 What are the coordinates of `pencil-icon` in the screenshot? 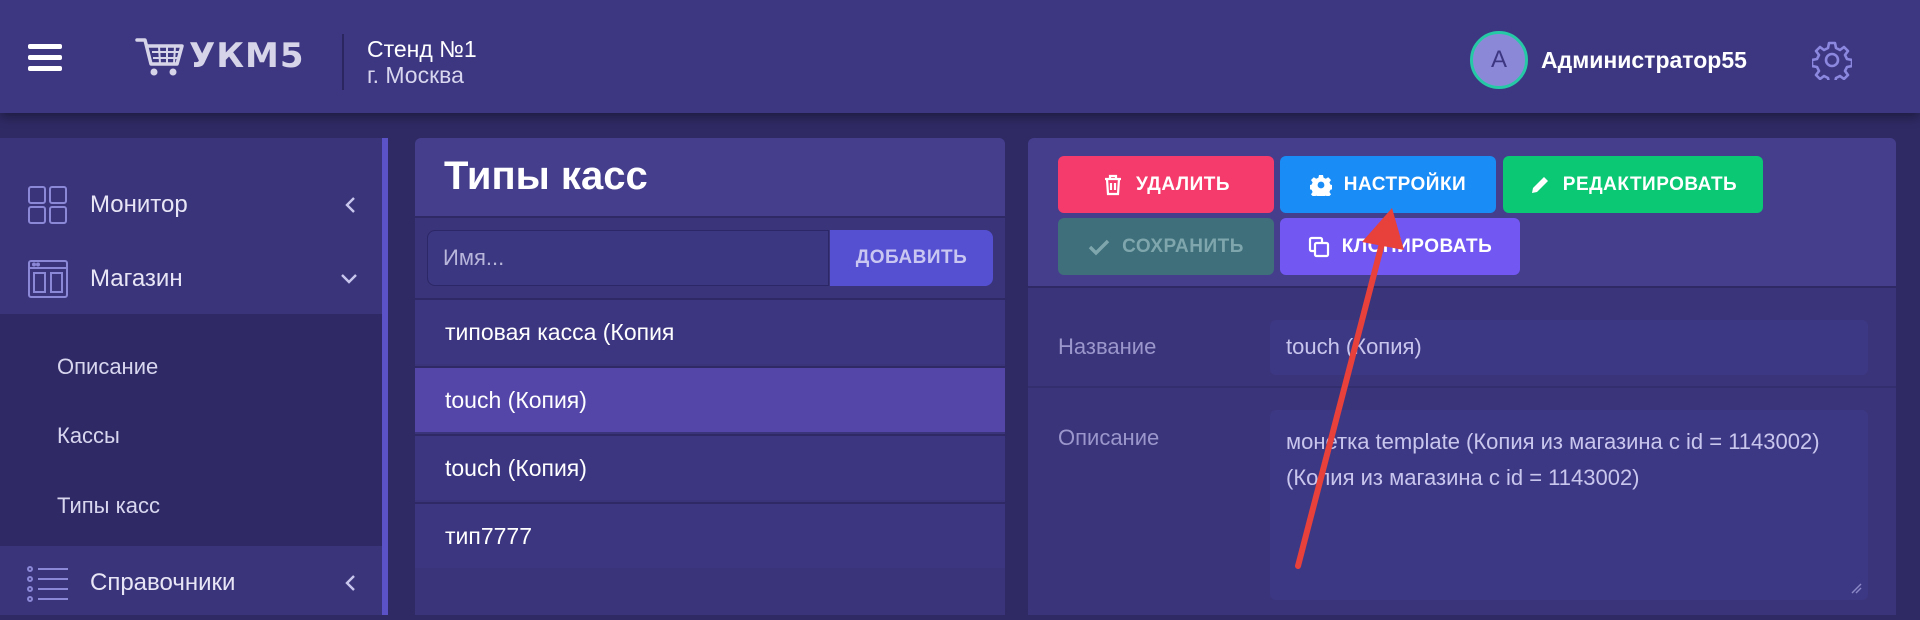 It's located at (1539, 184).